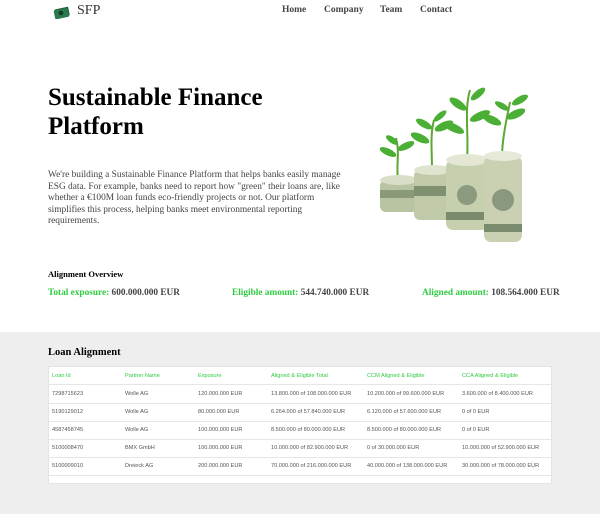  I want to click on cell-ccm: 6.120.000 of 57.600.000 EUR, so click(404, 412).